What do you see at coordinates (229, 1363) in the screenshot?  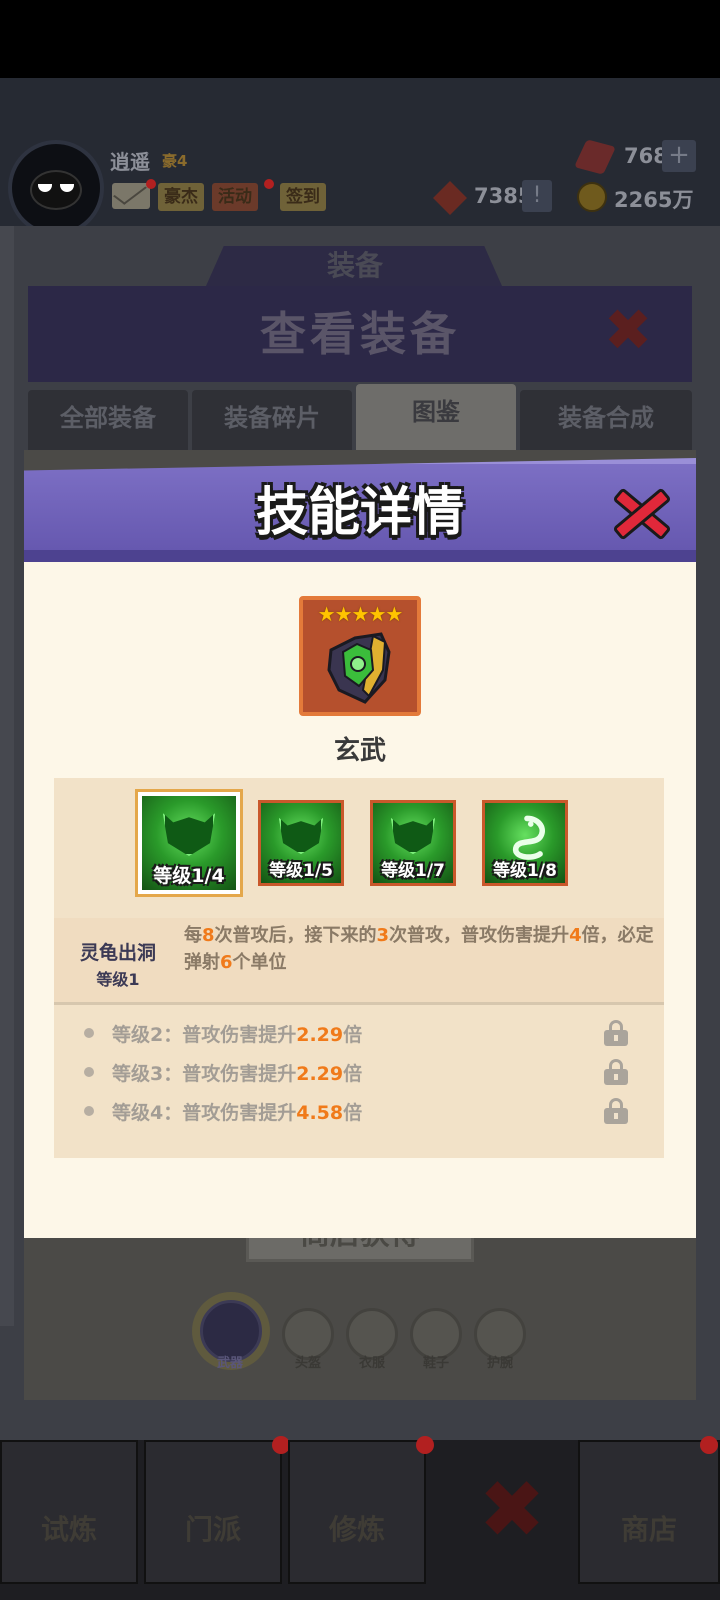 I see `weapon-slot-label: 武器` at bounding box center [229, 1363].